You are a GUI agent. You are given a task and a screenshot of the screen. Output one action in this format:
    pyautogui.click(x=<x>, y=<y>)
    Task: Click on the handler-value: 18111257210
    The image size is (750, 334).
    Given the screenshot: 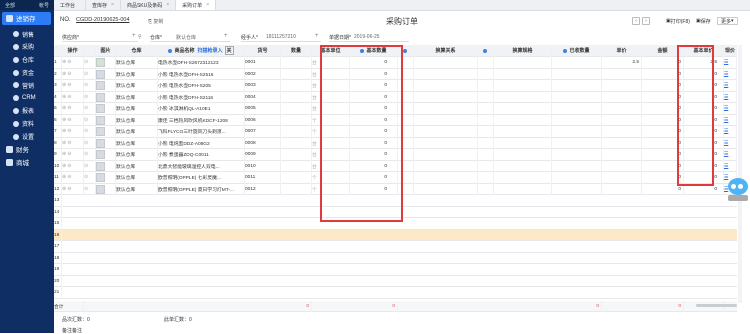 What is the action you would take?
    pyautogui.click(x=281, y=37)
    